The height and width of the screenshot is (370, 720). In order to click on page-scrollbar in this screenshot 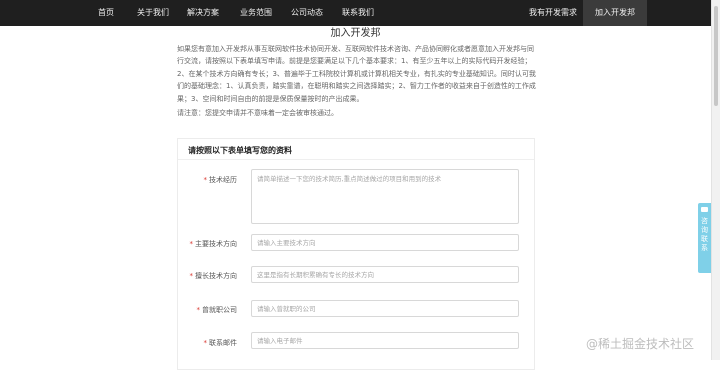, I will do `click(715, 180)`.